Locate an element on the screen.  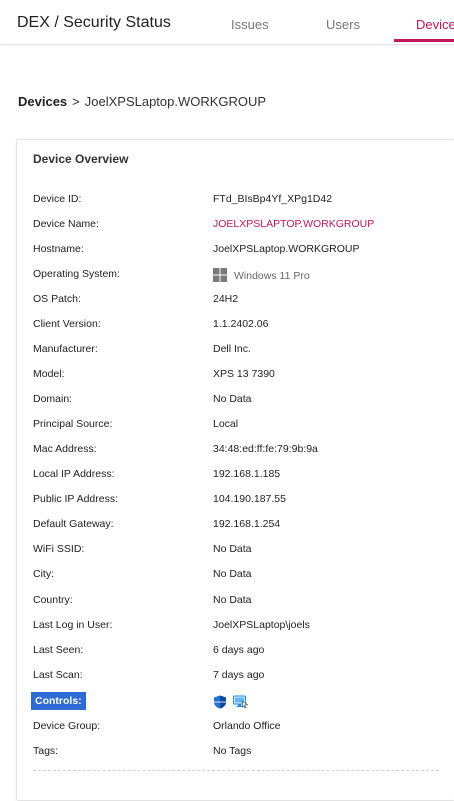
row-principal-source: Principal Source: Local is located at coordinates (235, 425).